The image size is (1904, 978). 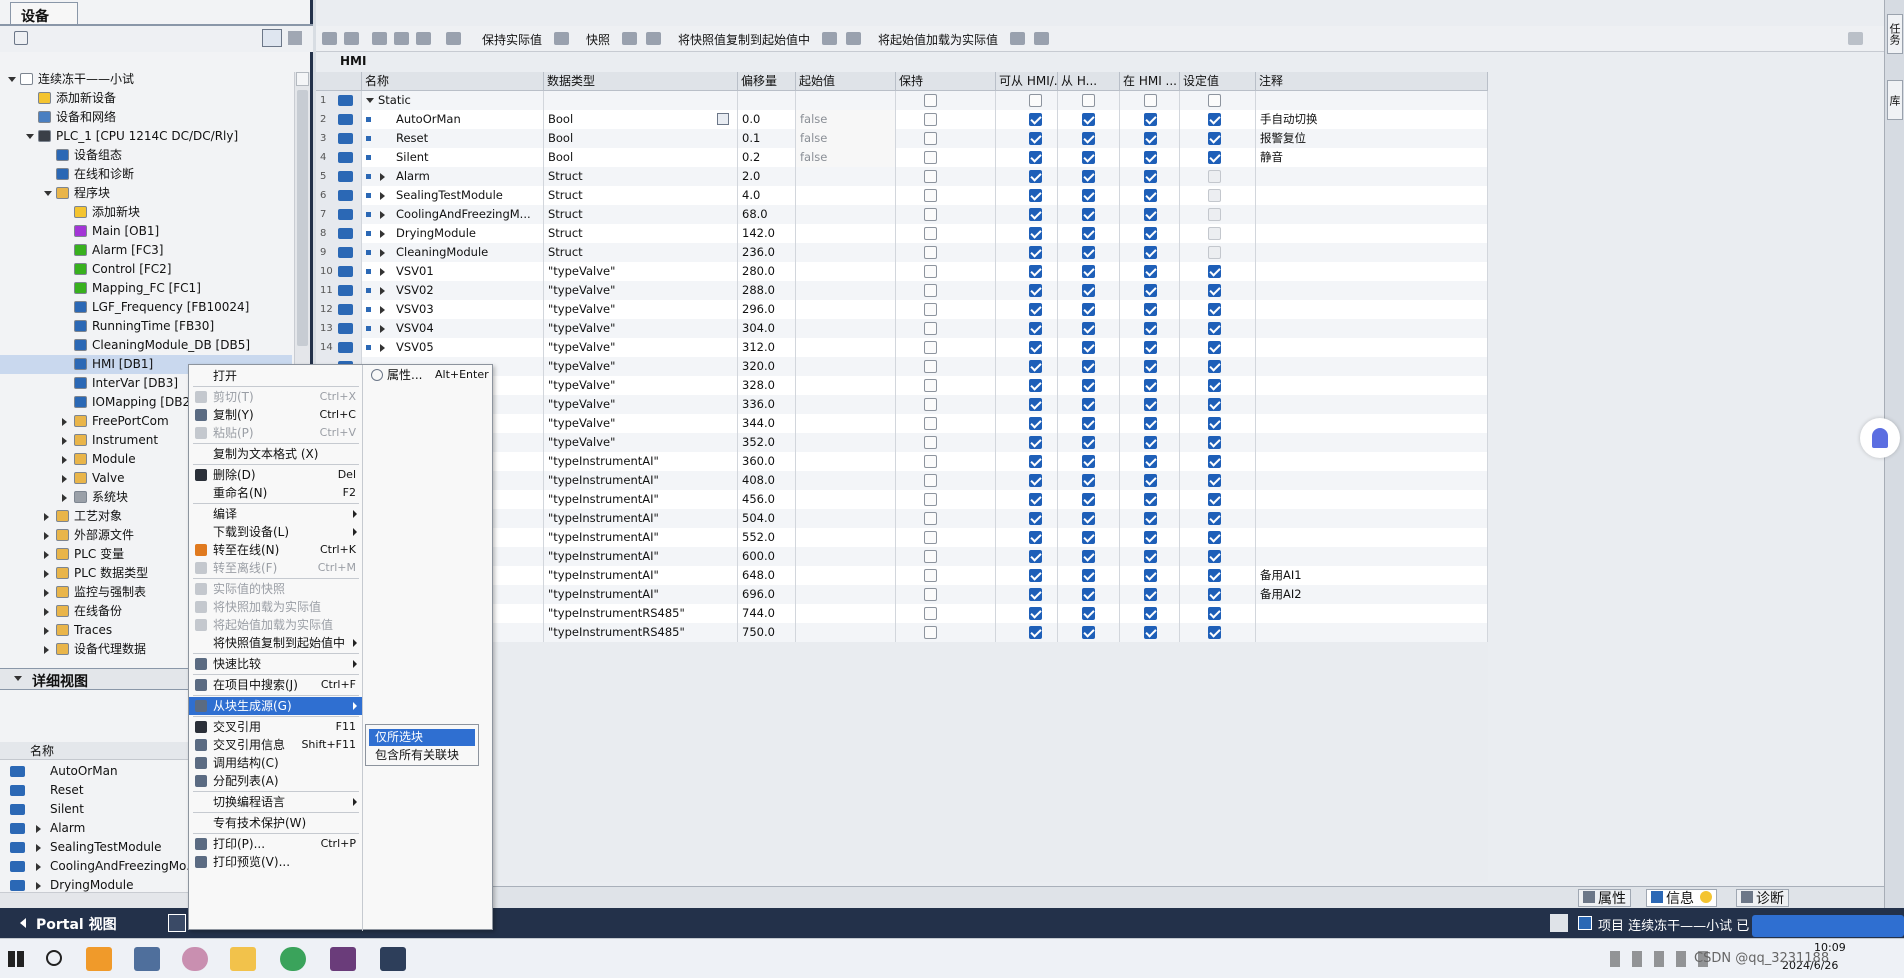 What do you see at coordinates (902, 233) in the screenshot?
I see `table-row: 8 DryingModule Struct 142.0` at bounding box center [902, 233].